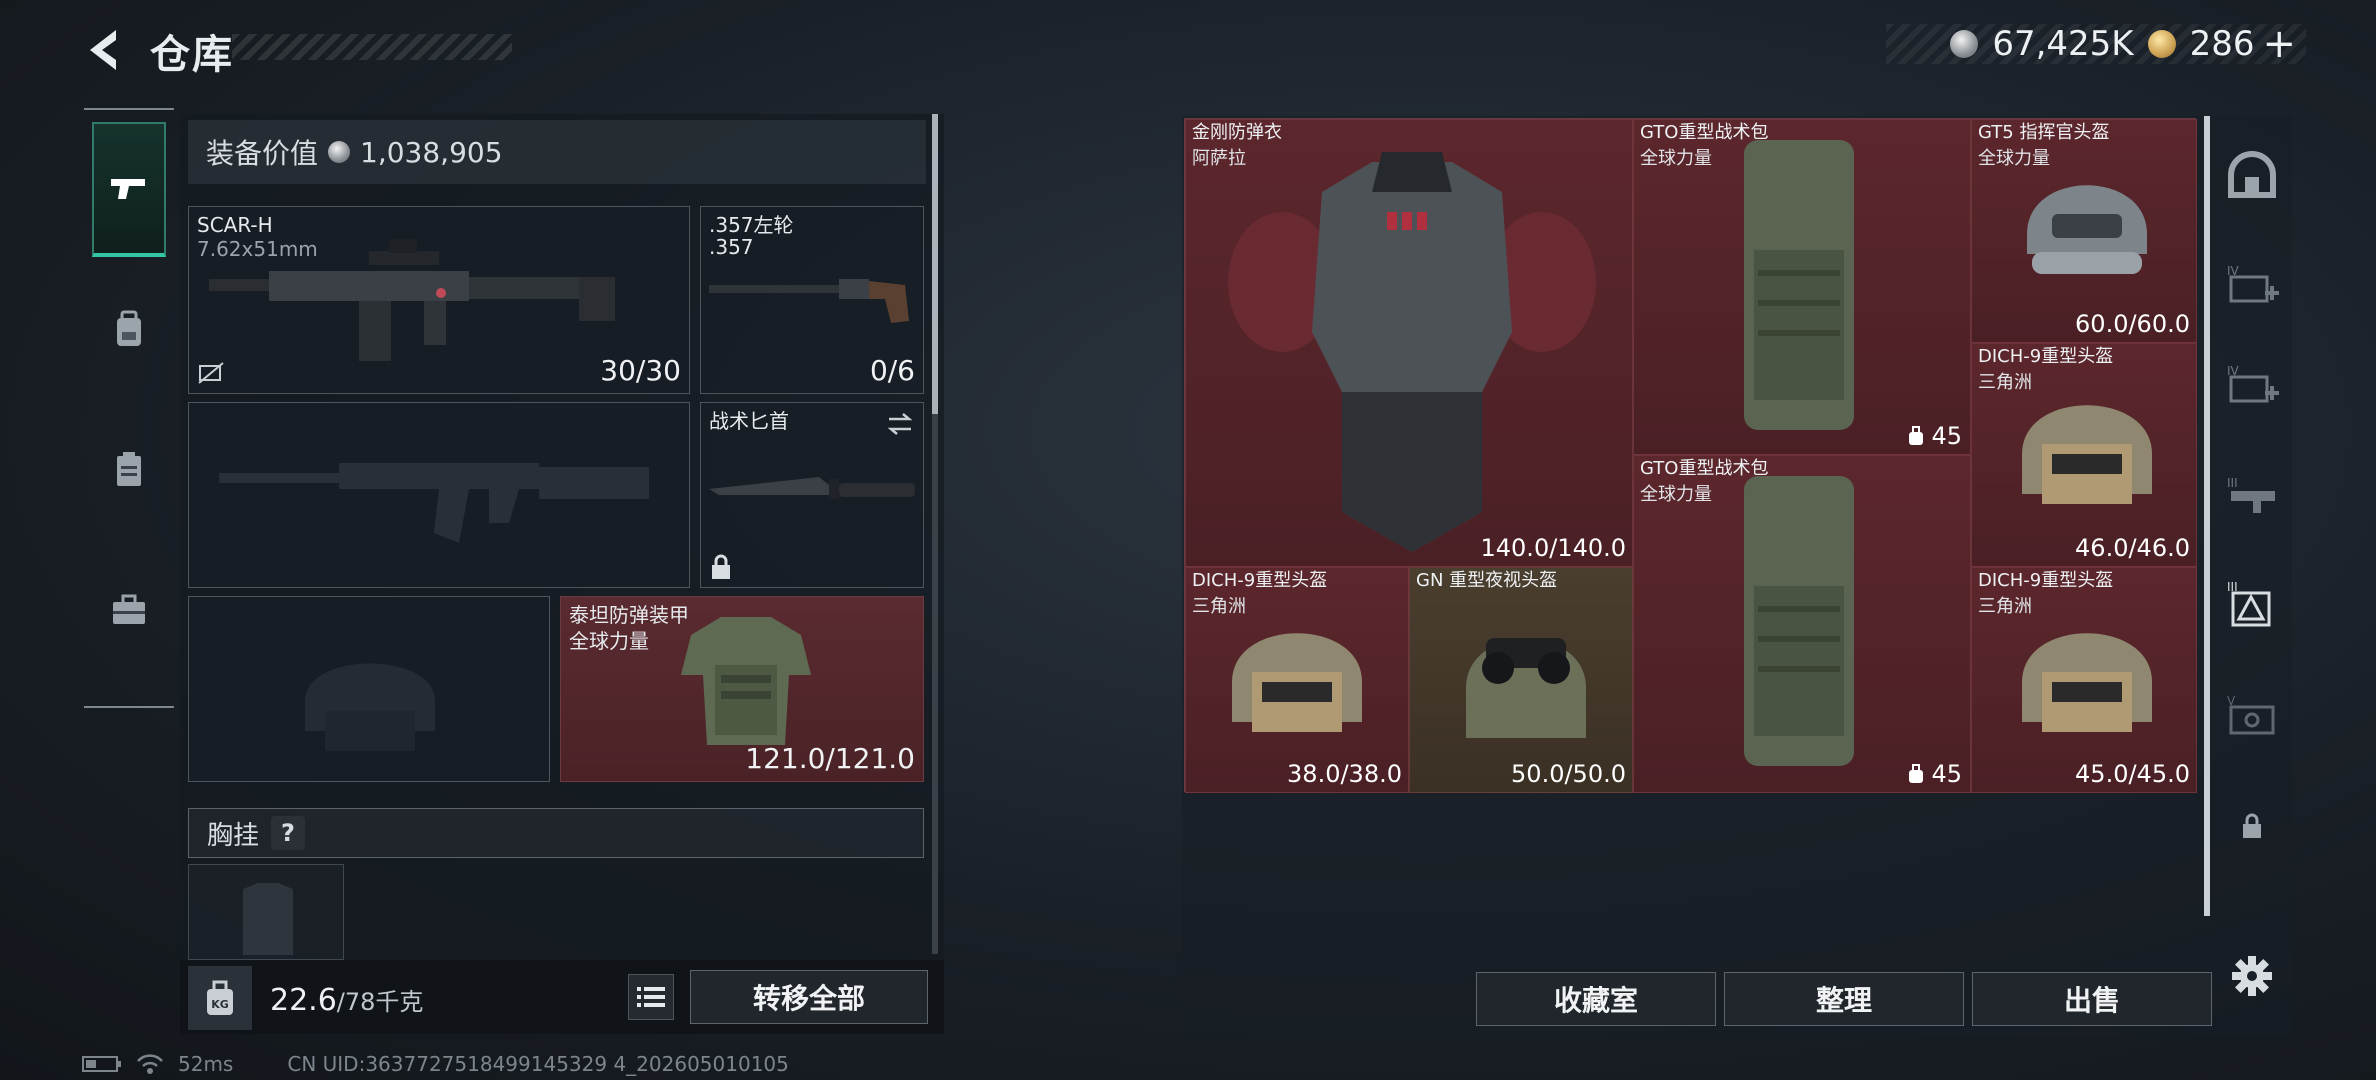 Image resolution: width=2376 pixels, height=1080 pixels. What do you see at coordinates (556, 833) in the screenshot?
I see `chest-rig-row: 胸挂 ?` at bounding box center [556, 833].